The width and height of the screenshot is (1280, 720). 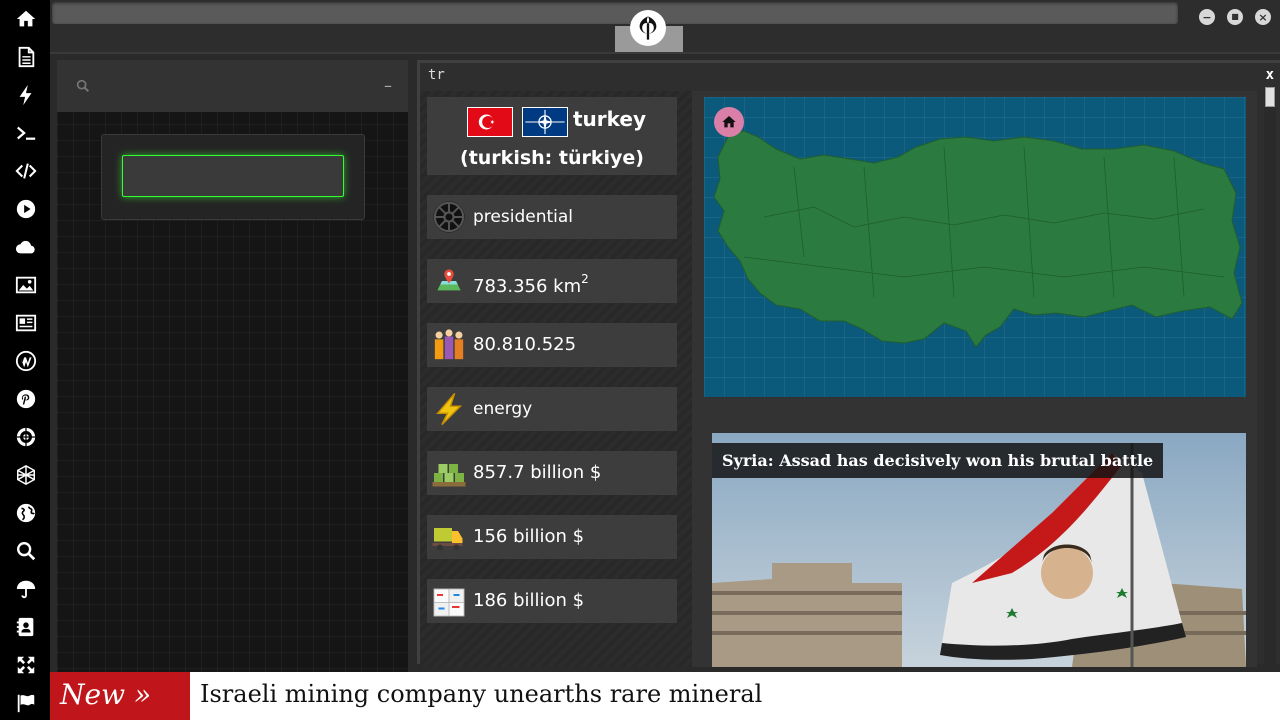 I want to click on code-icon, so click(x=26, y=171).